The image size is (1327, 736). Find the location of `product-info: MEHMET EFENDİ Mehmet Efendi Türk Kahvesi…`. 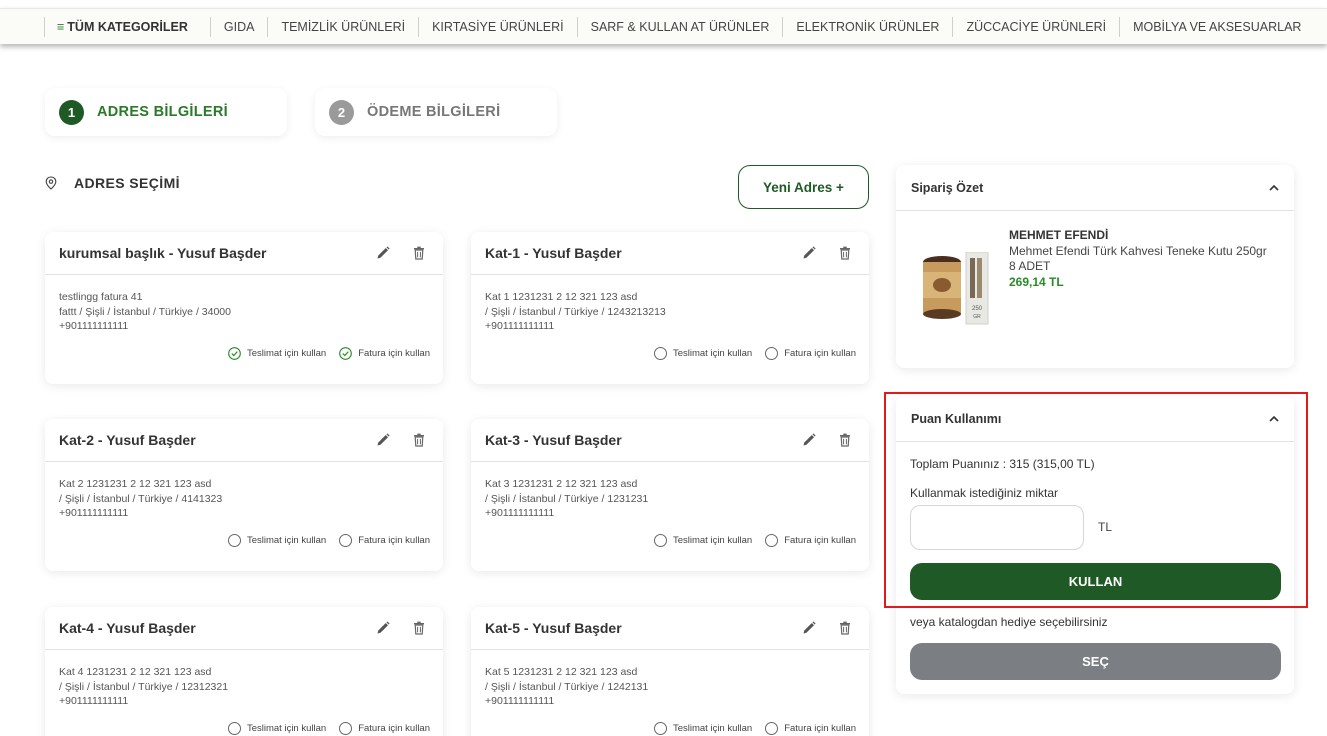

product-info: MEHMET EFENDİ Mehmet Efendi Türk Kahvesi… is located at coordinates (1138, 259).